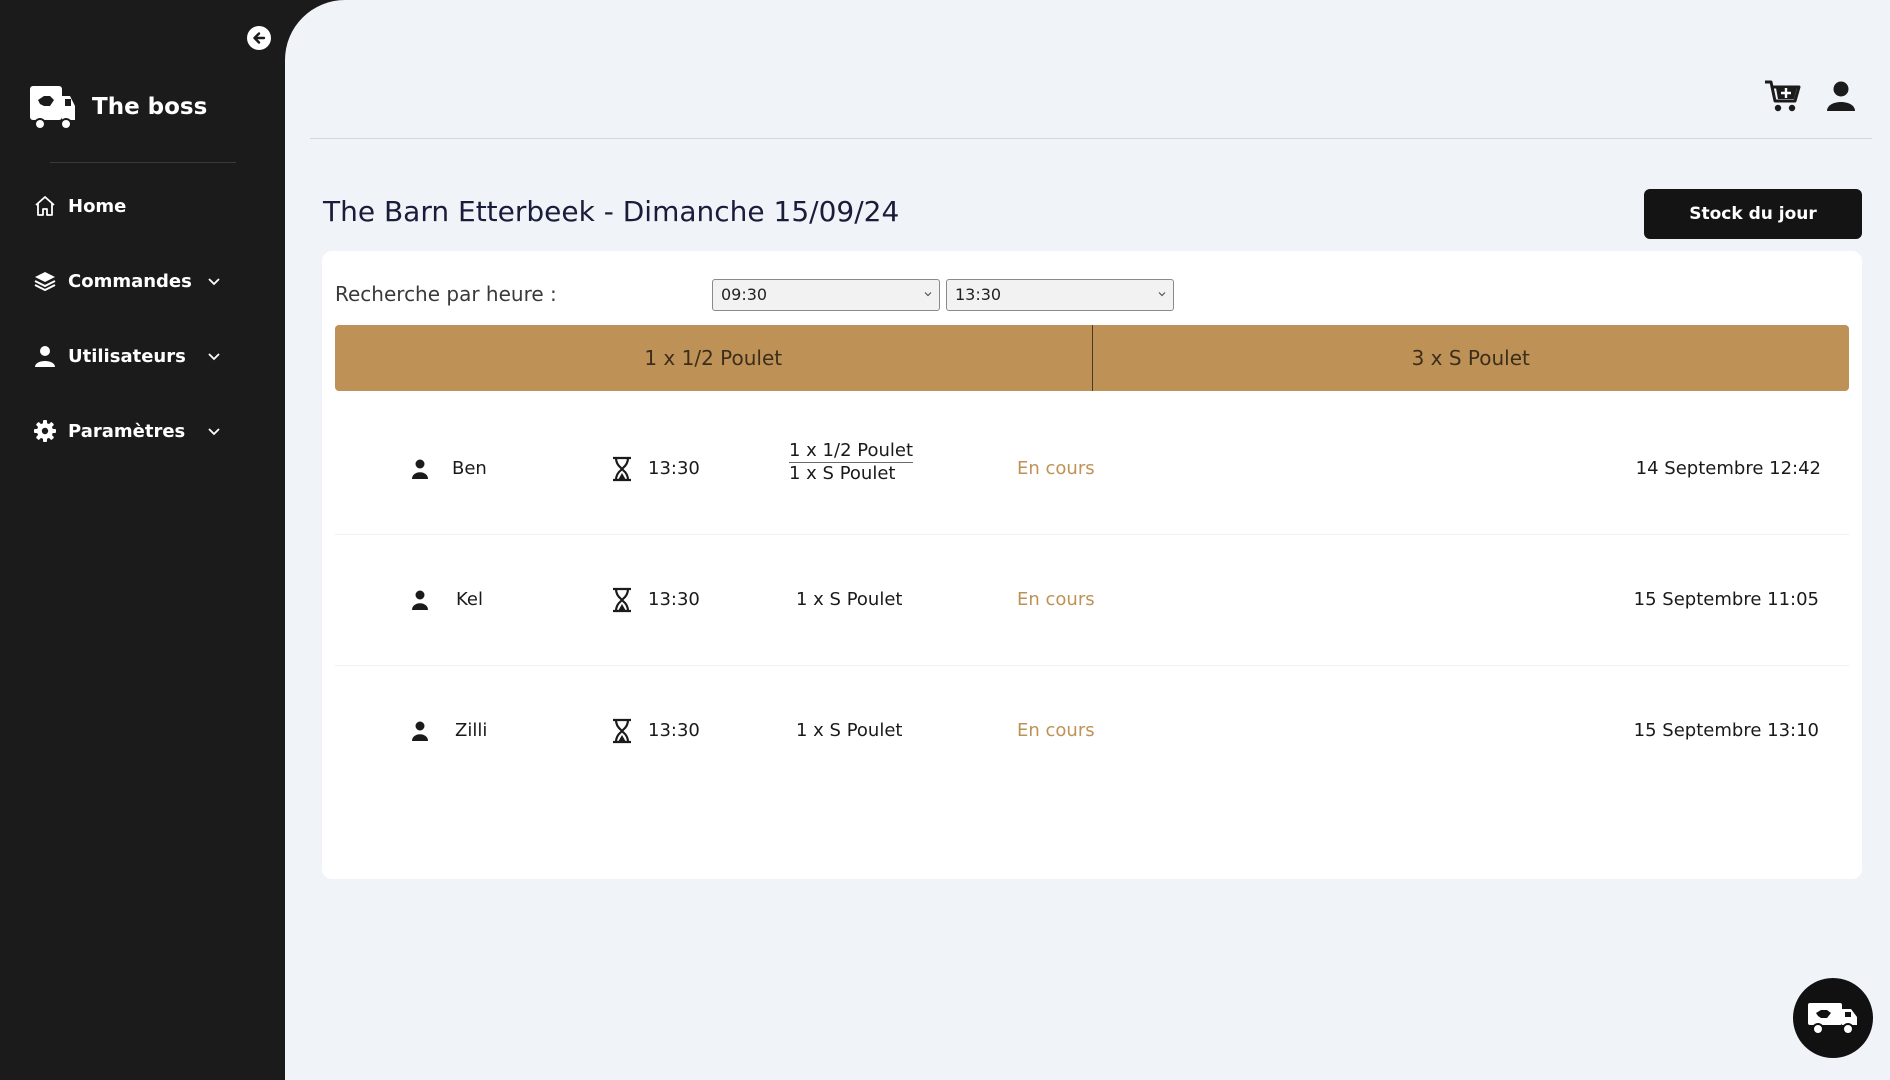  Describe the element at coordinates (471, 730) in the screenshot. I see `customer-name: Zilli` at that location.